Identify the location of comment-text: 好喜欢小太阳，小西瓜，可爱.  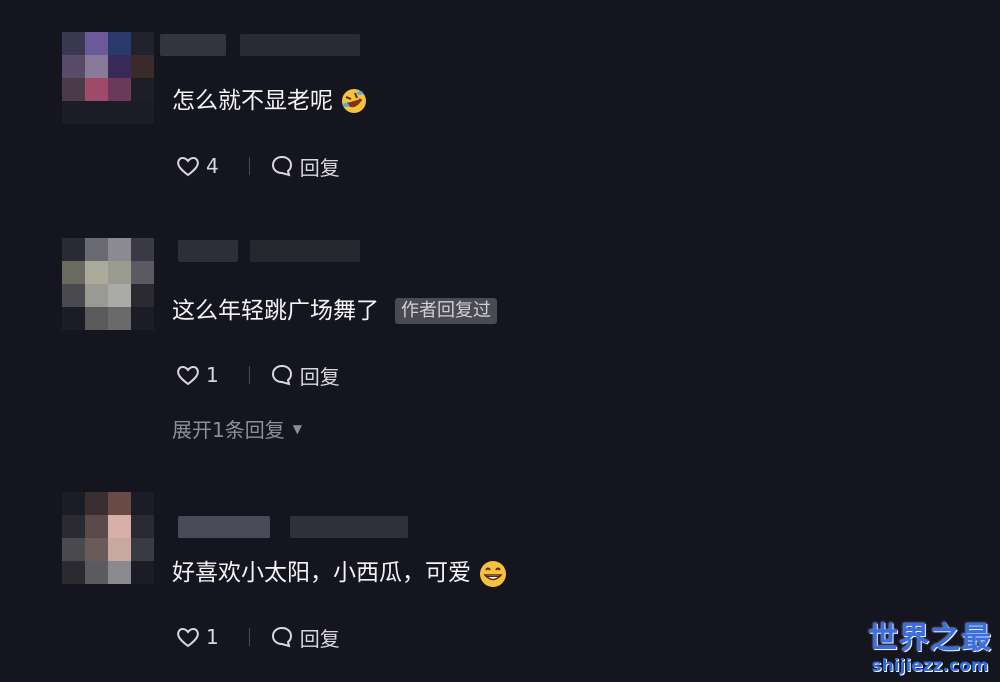
(321, 573).